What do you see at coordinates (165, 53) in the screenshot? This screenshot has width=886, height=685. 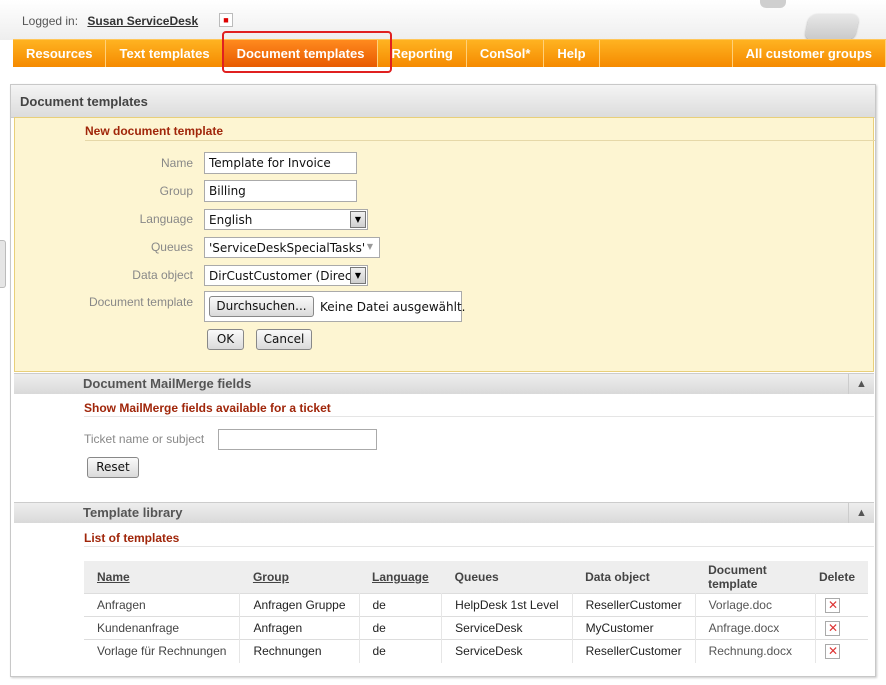 I see `nav-text-templates: Text templates` at bounding box center [165, 53].